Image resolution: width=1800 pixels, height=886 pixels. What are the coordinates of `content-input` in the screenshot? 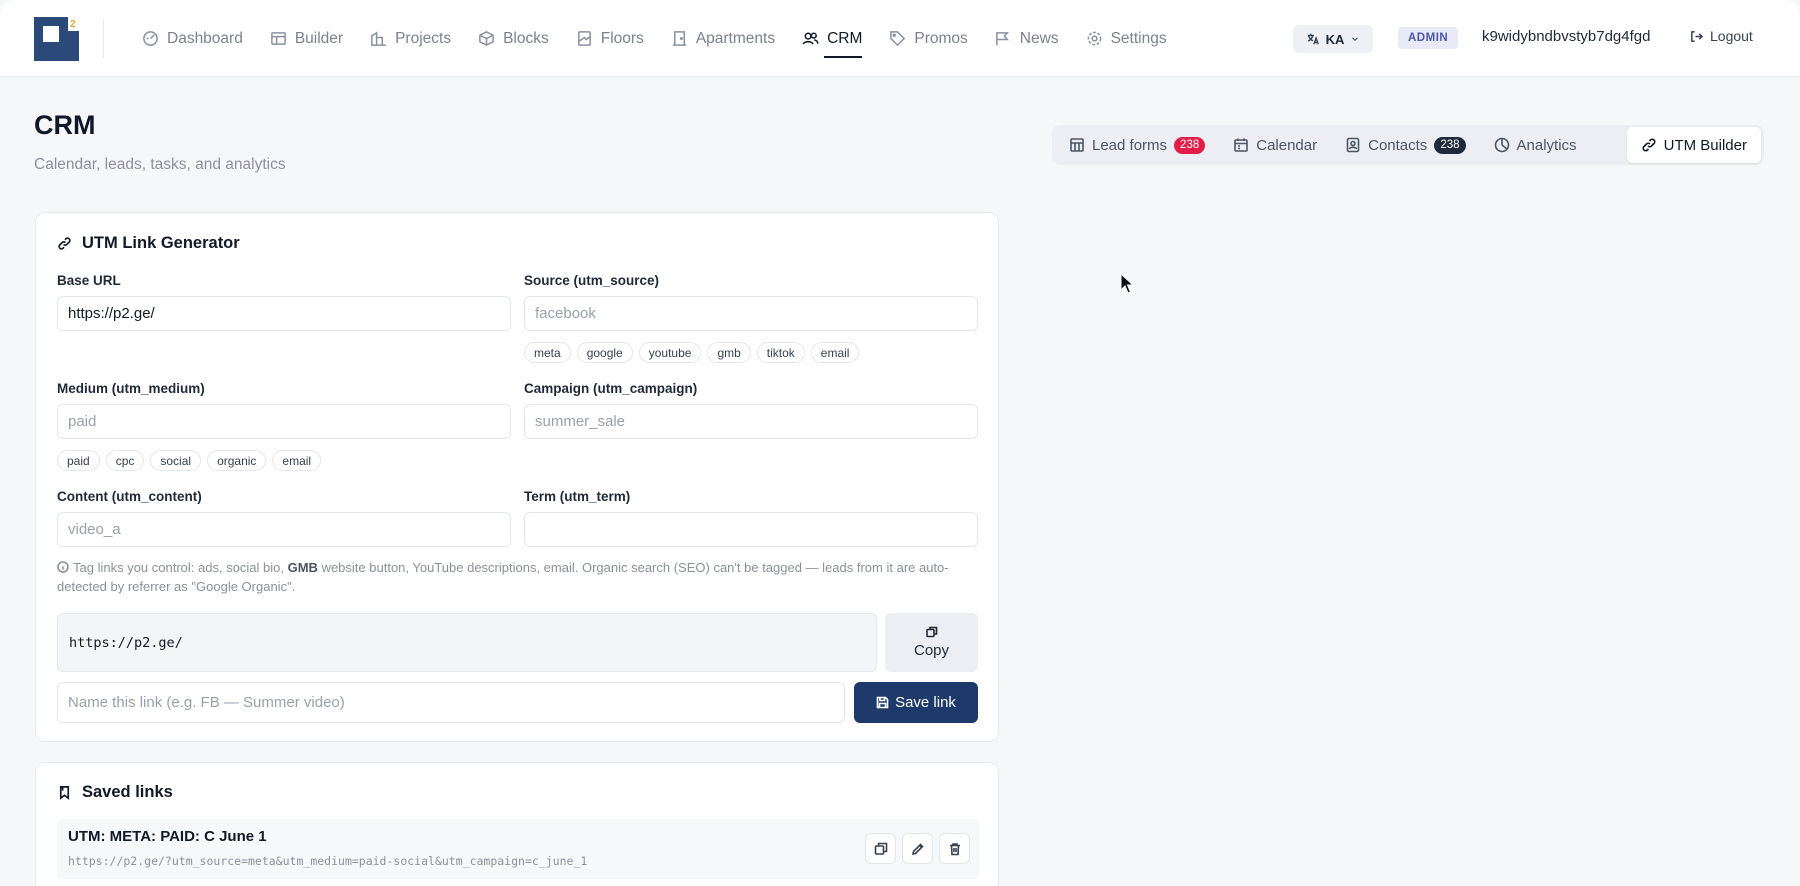 It's located at (284, 529).